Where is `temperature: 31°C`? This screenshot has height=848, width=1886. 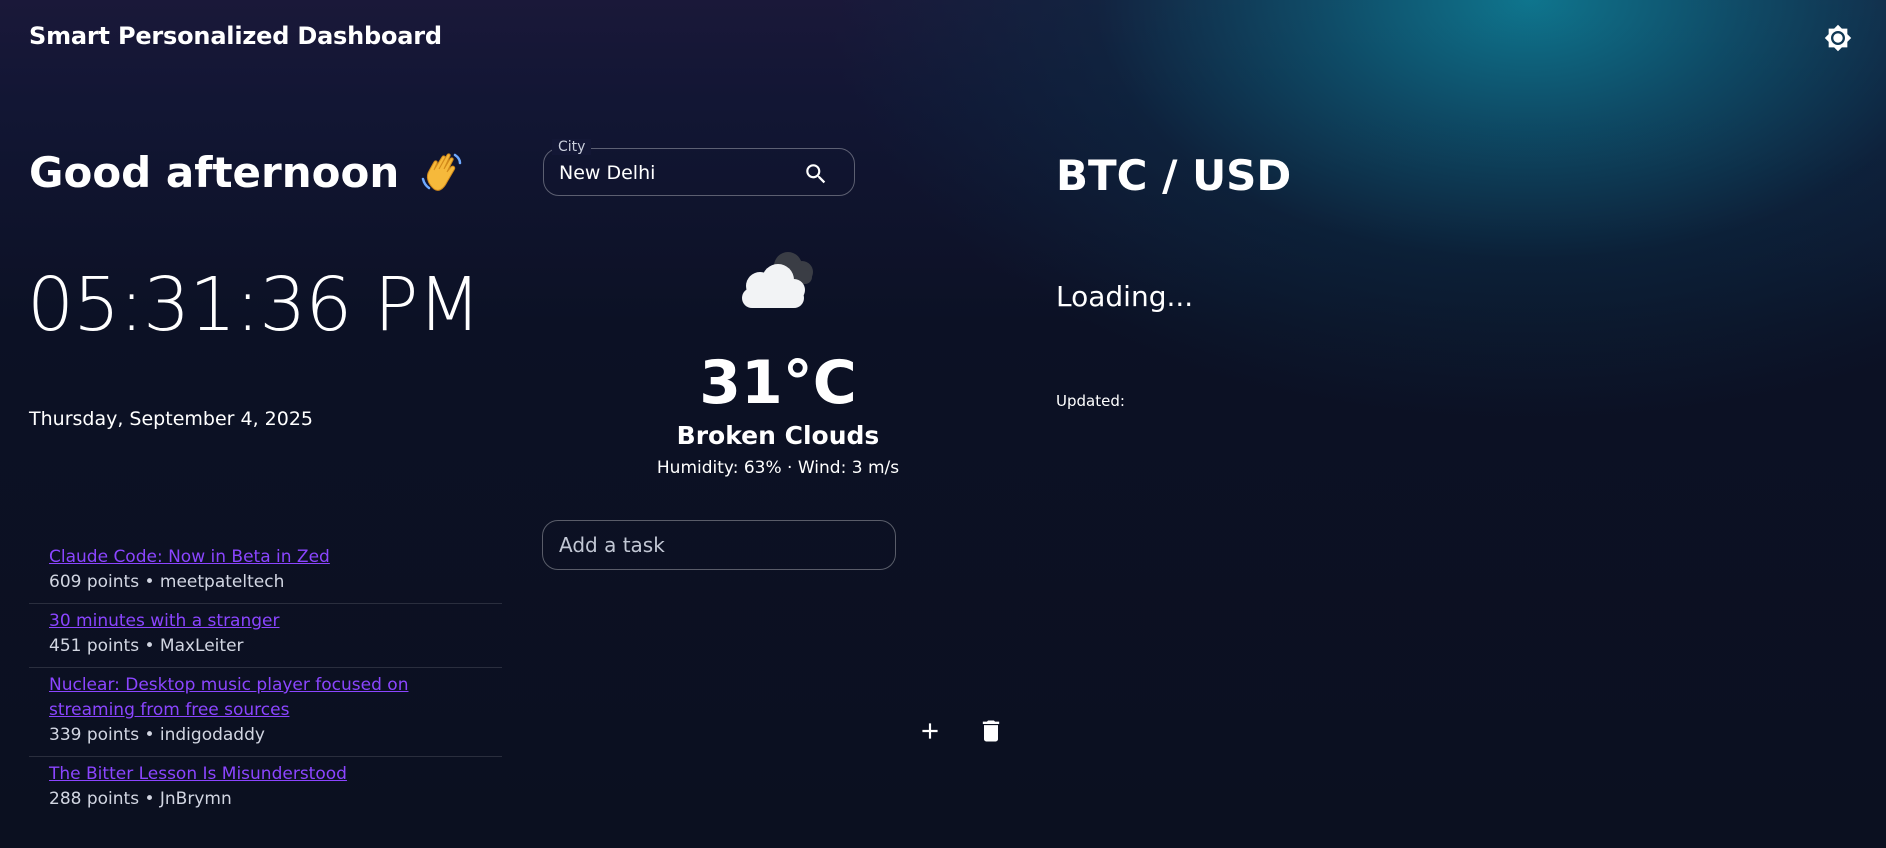 temperature: 31°C is located at coordinates (778, 383).